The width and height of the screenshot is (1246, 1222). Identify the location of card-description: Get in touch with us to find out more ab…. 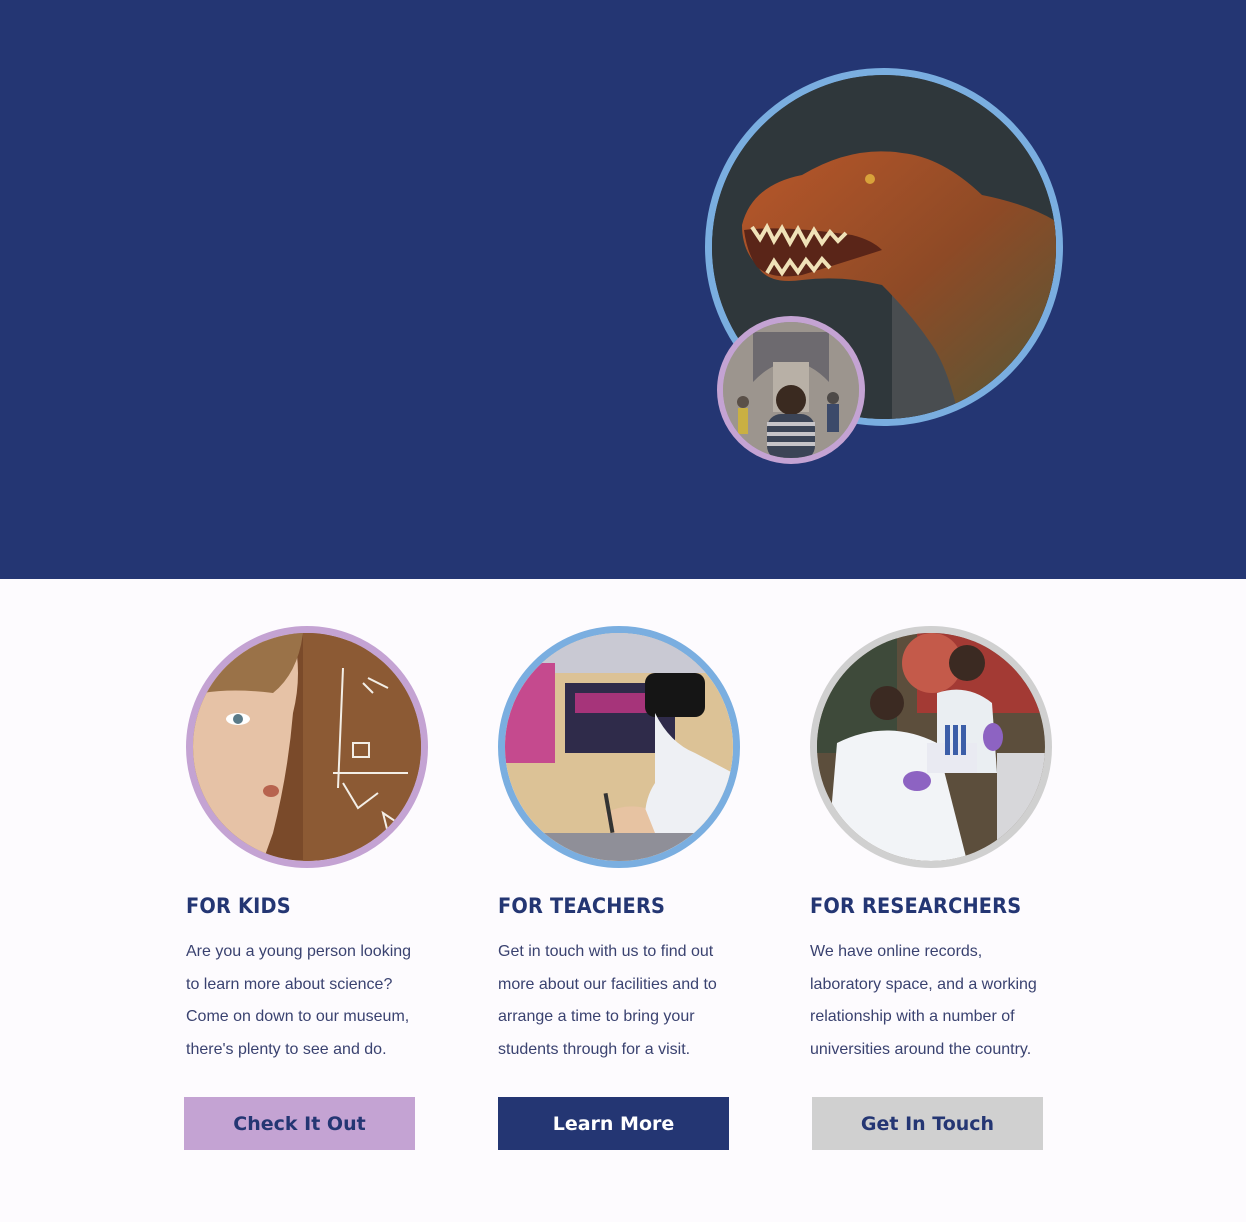
(618, 1001).